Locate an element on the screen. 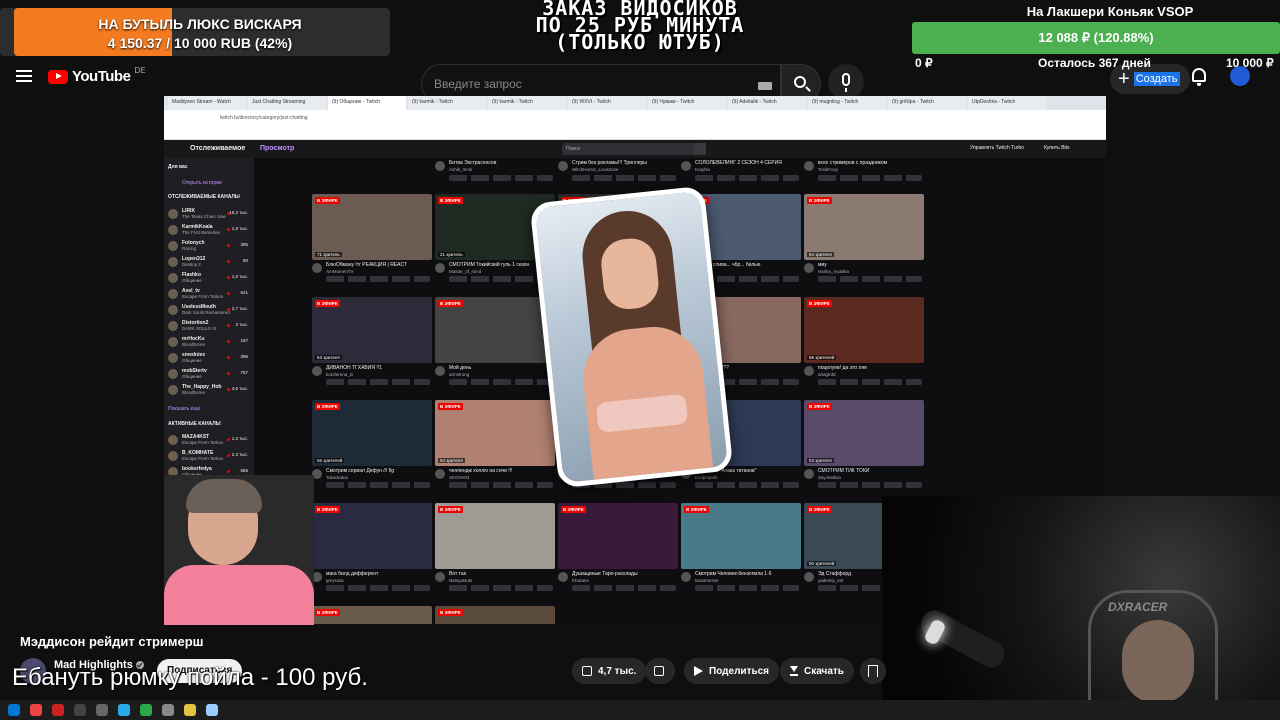  share-button: Поделиться is located at coordinates (732, 671).